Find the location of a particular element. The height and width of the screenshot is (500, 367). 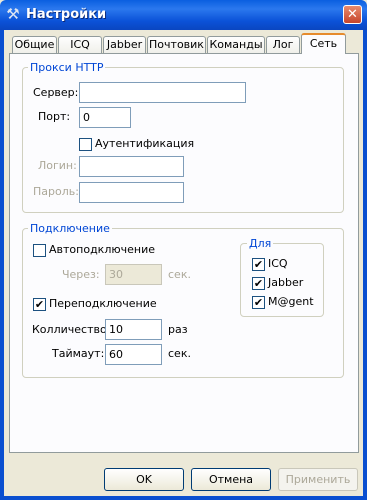

every-unit: сек. is located at coordinates (179, 274).